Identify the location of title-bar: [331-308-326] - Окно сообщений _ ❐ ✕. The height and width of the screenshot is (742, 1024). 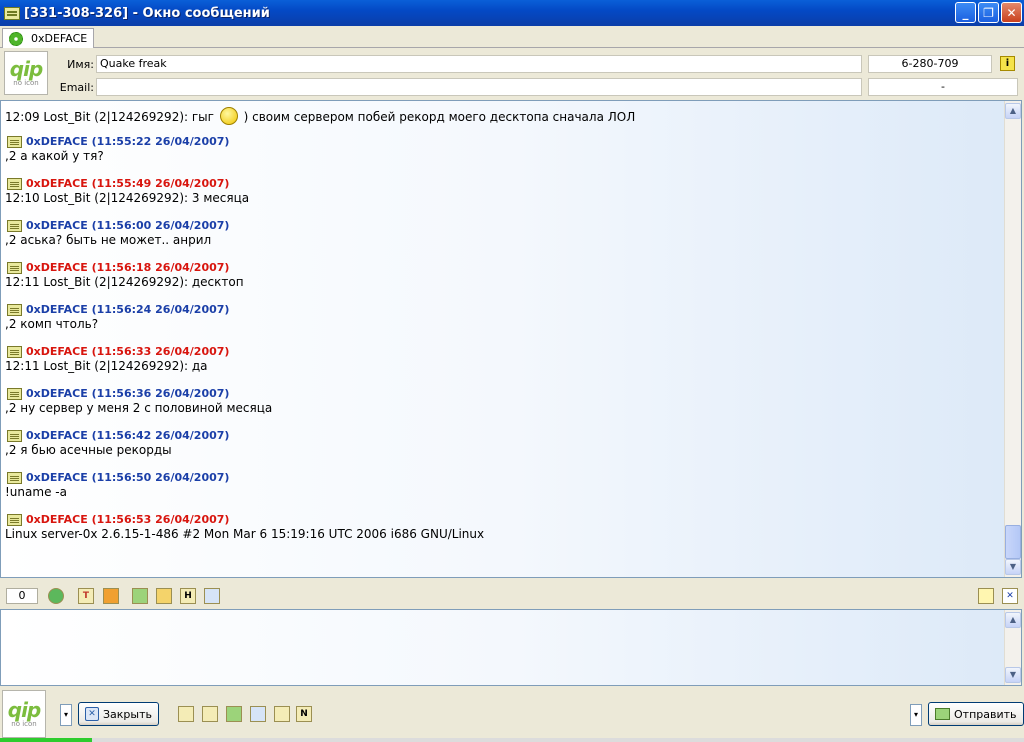
(512, 13).